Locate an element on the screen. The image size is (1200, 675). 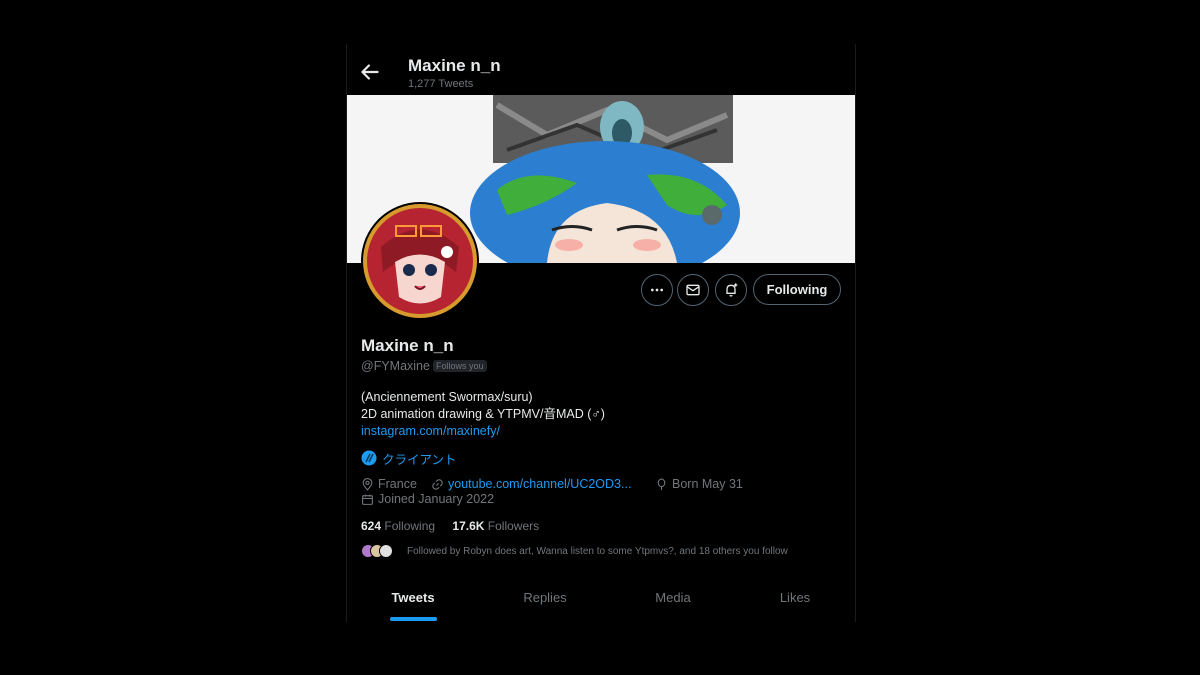
bell-plus-icon is located at coordinates (732, 290).